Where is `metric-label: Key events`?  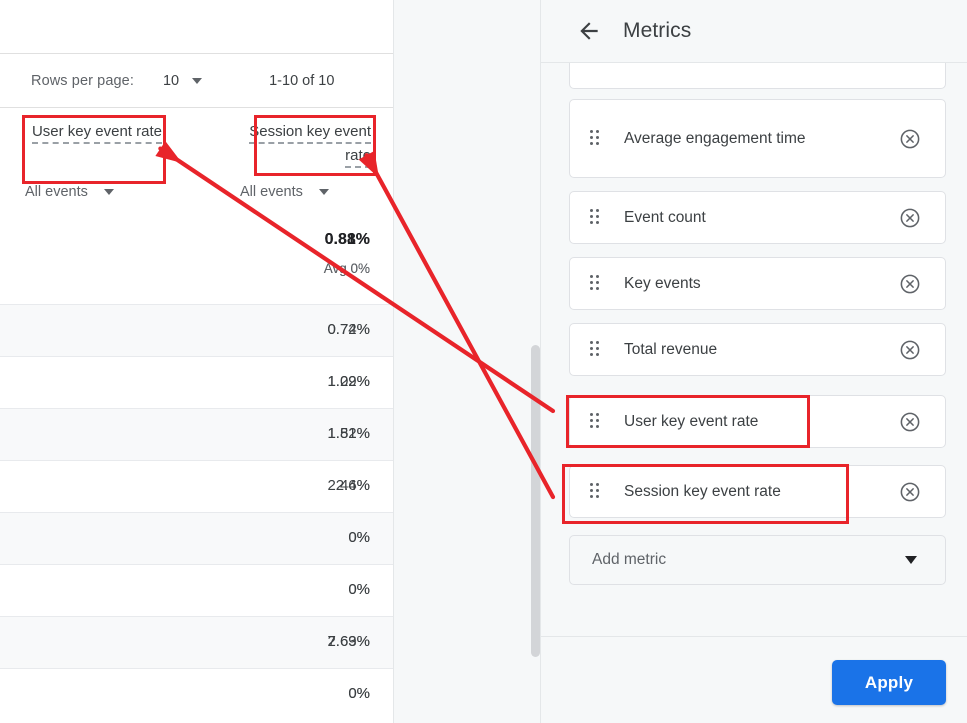
metric-label: Key events is located at coordinates (662, 283).